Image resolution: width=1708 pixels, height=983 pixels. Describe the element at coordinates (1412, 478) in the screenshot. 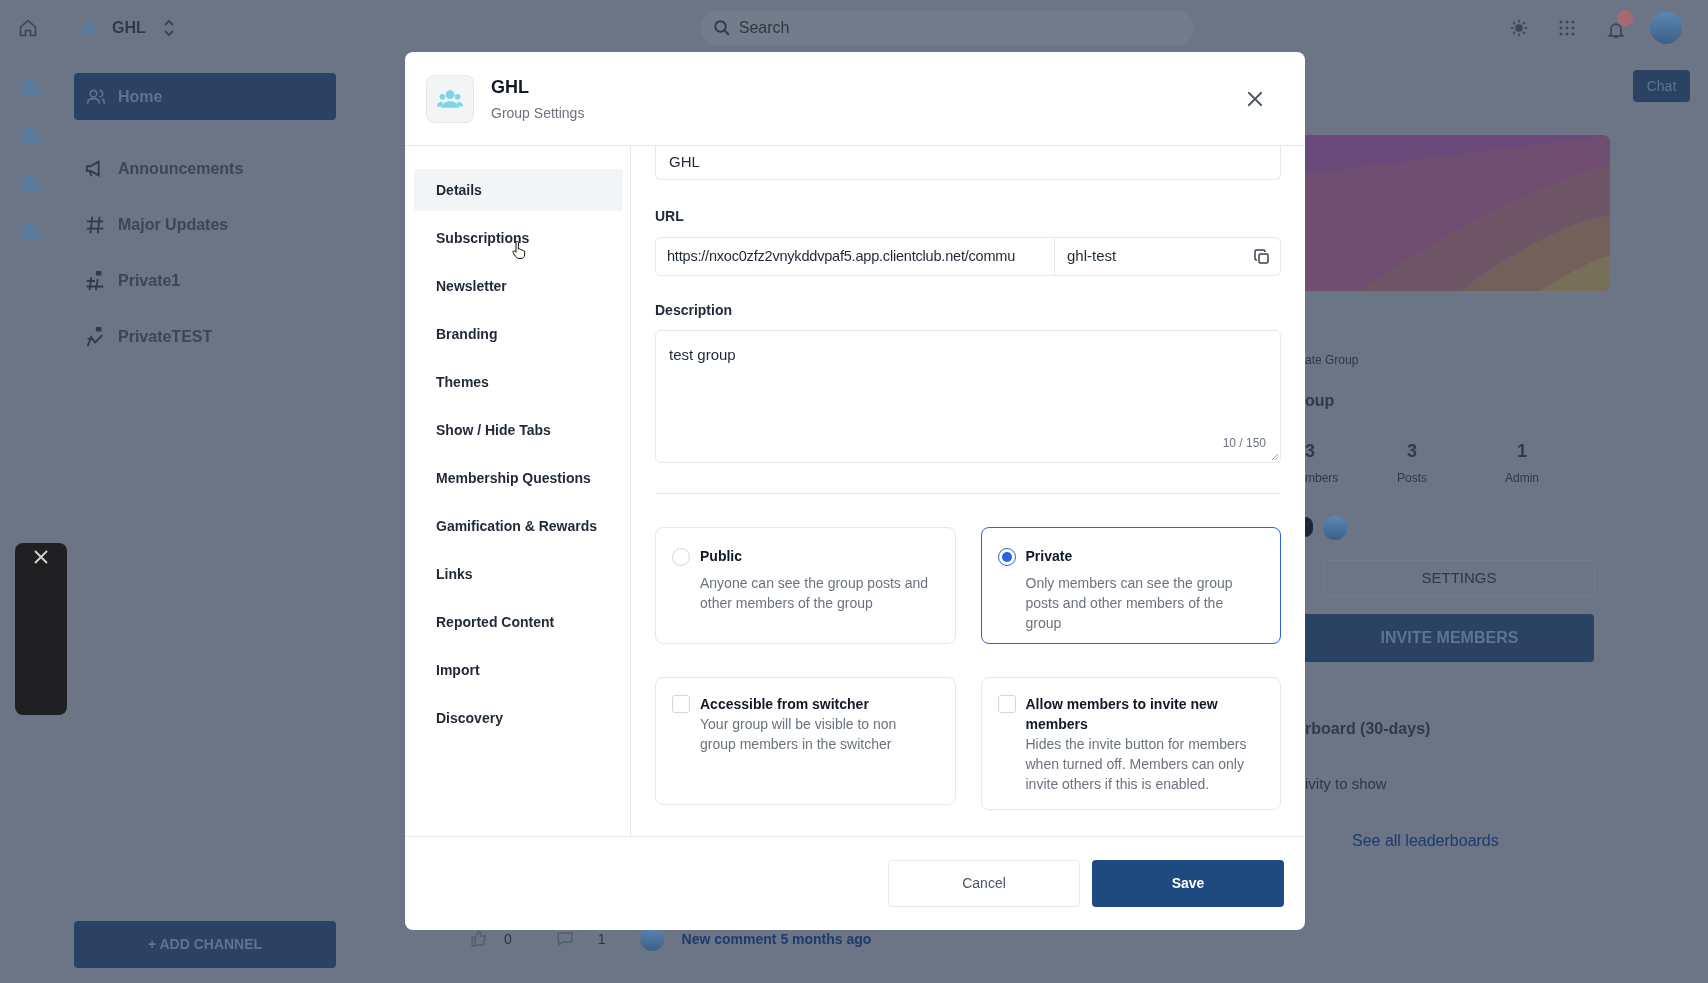

I see `stat-label: Posts` at that location.